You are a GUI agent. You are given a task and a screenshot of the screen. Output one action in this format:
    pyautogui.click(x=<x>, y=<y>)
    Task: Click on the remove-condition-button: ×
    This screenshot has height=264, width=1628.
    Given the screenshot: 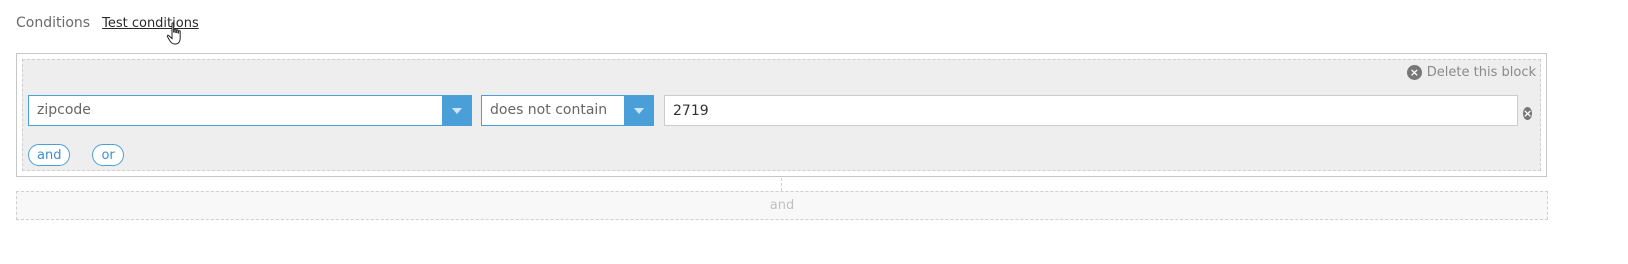 What is the action you would take?
    pyautogui.click(x=1528, y=111)
    